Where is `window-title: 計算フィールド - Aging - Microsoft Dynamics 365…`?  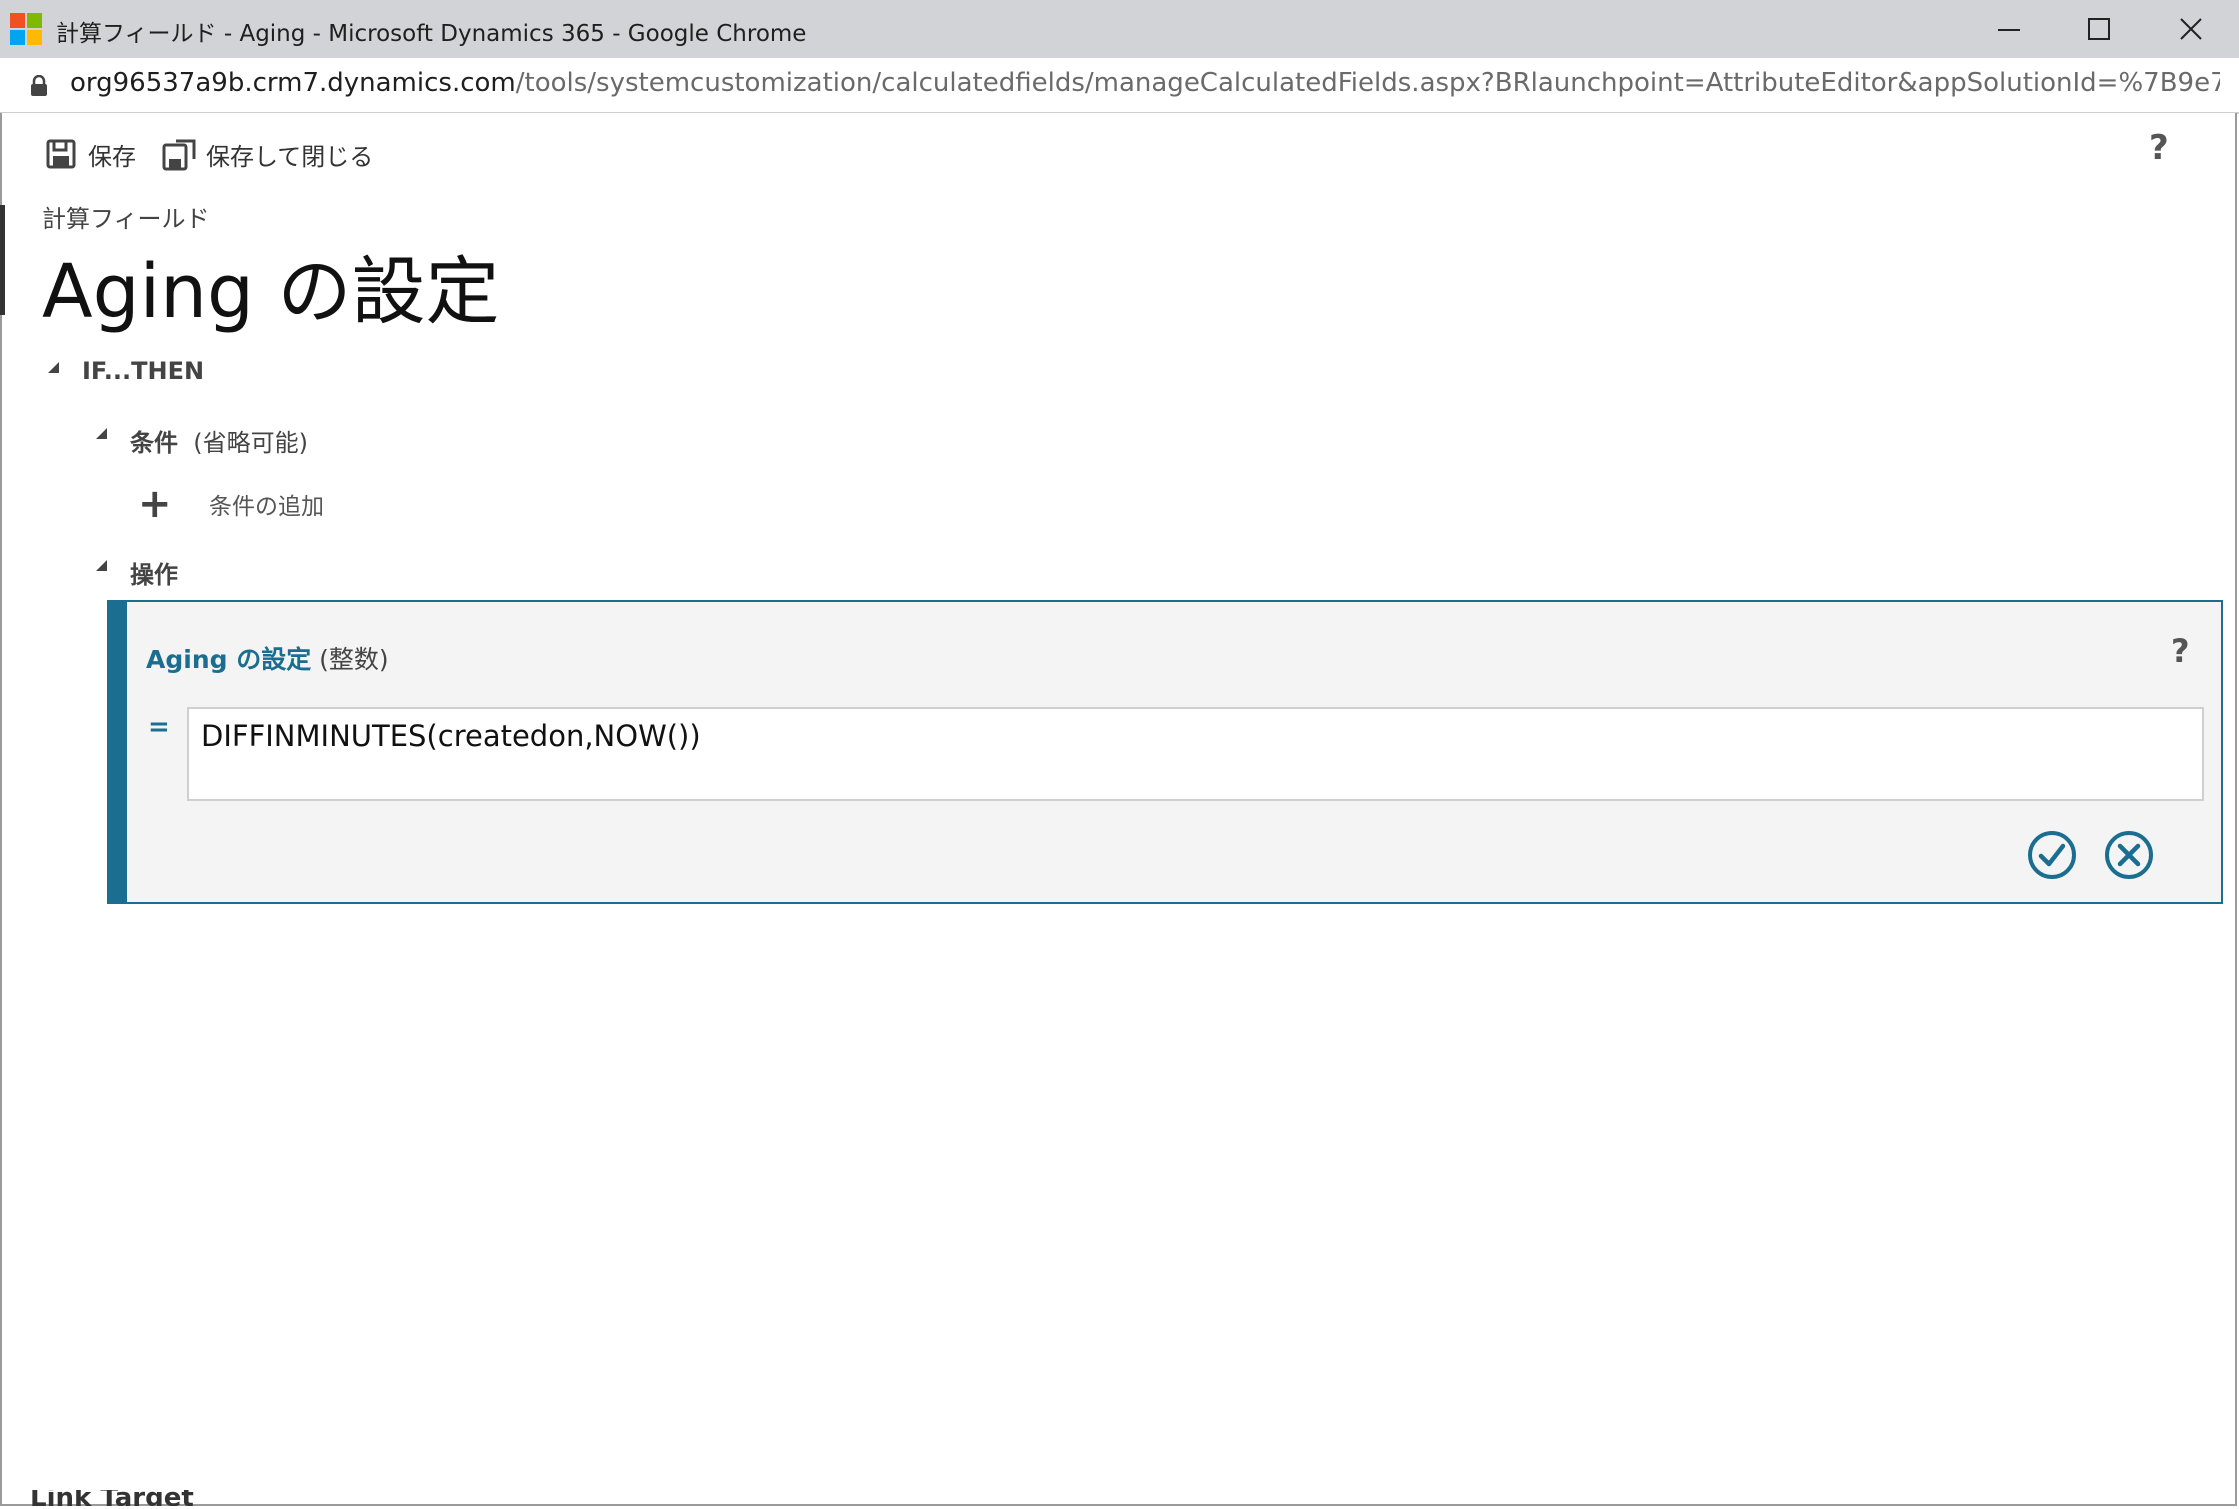 window-title: 計算フィールド - Aging - Microsoft Dynamics 365… is located at coordinates (431, 34).